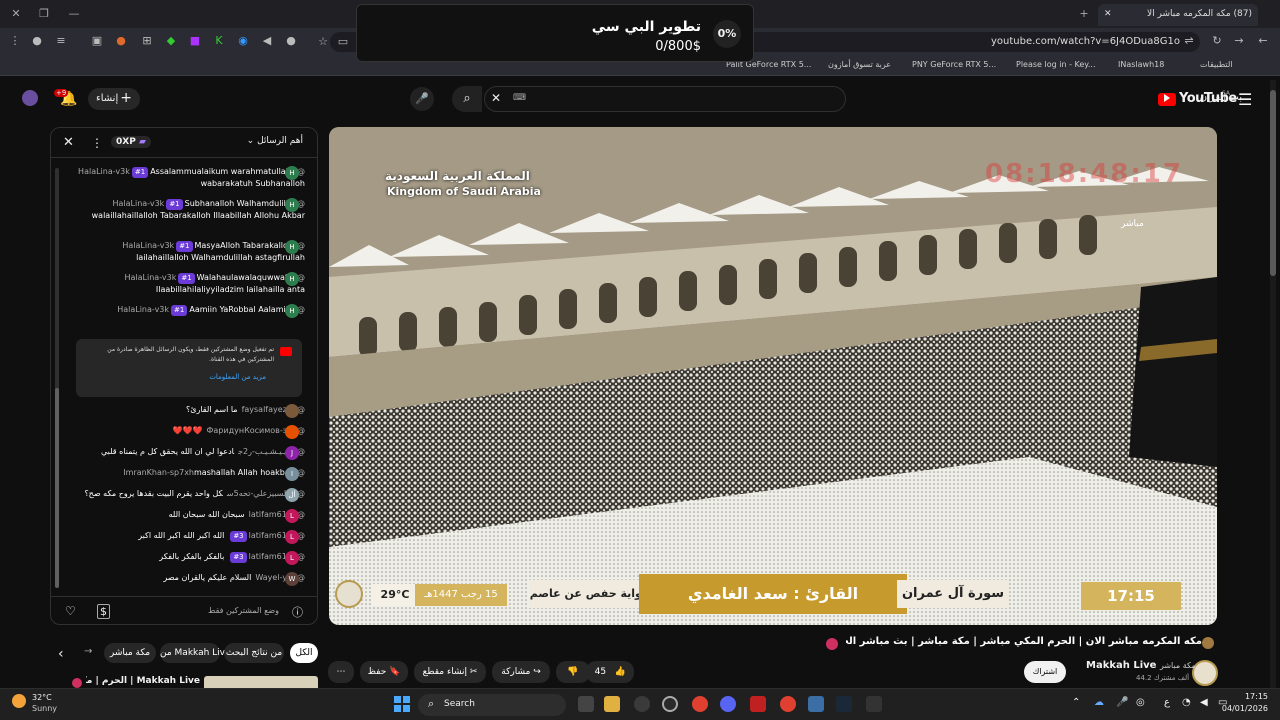  Describe the element at coordinates (190, 409) in the screenshot. I see `chat-message: @faysalfayezfulما اسم القارئ؟` at that location.